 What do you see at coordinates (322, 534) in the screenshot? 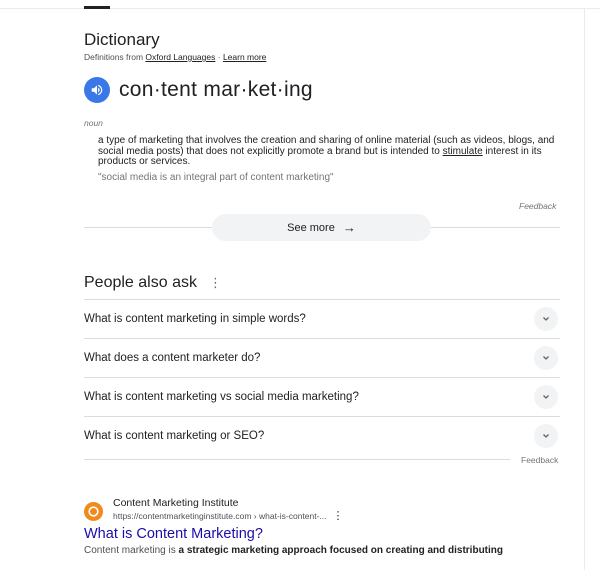
I see `result-title-link: What is Content Marketing?` at bounding box center [322, 534].